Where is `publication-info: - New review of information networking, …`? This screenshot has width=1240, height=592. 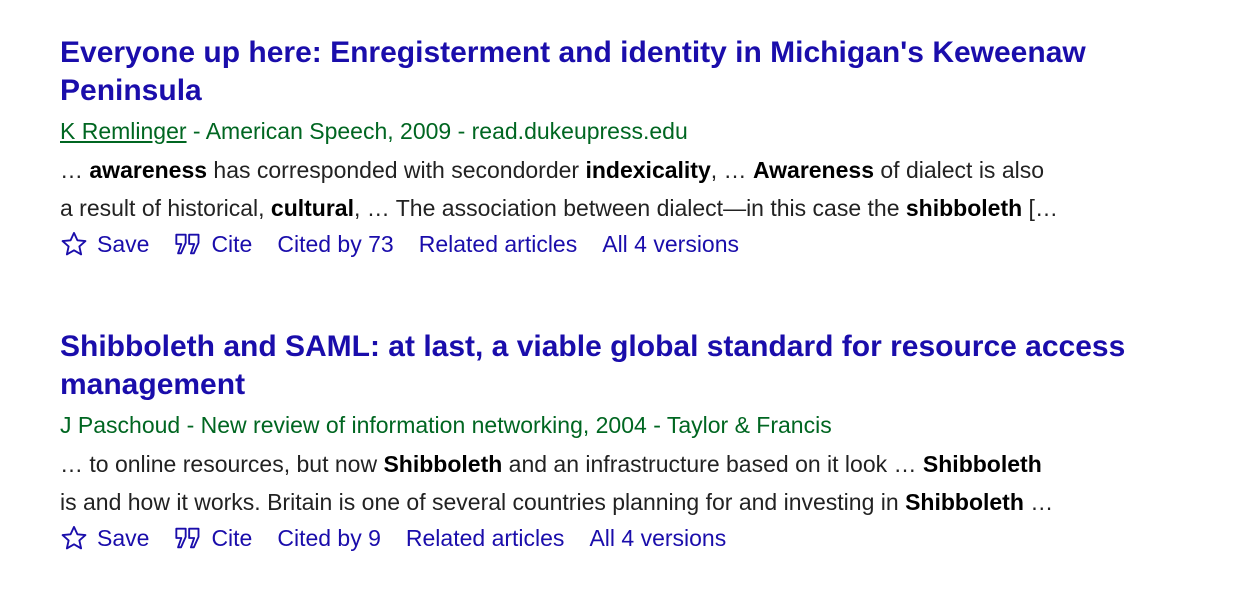
publication-info: - New review of information networking, … is located at coordinates (506, 425).